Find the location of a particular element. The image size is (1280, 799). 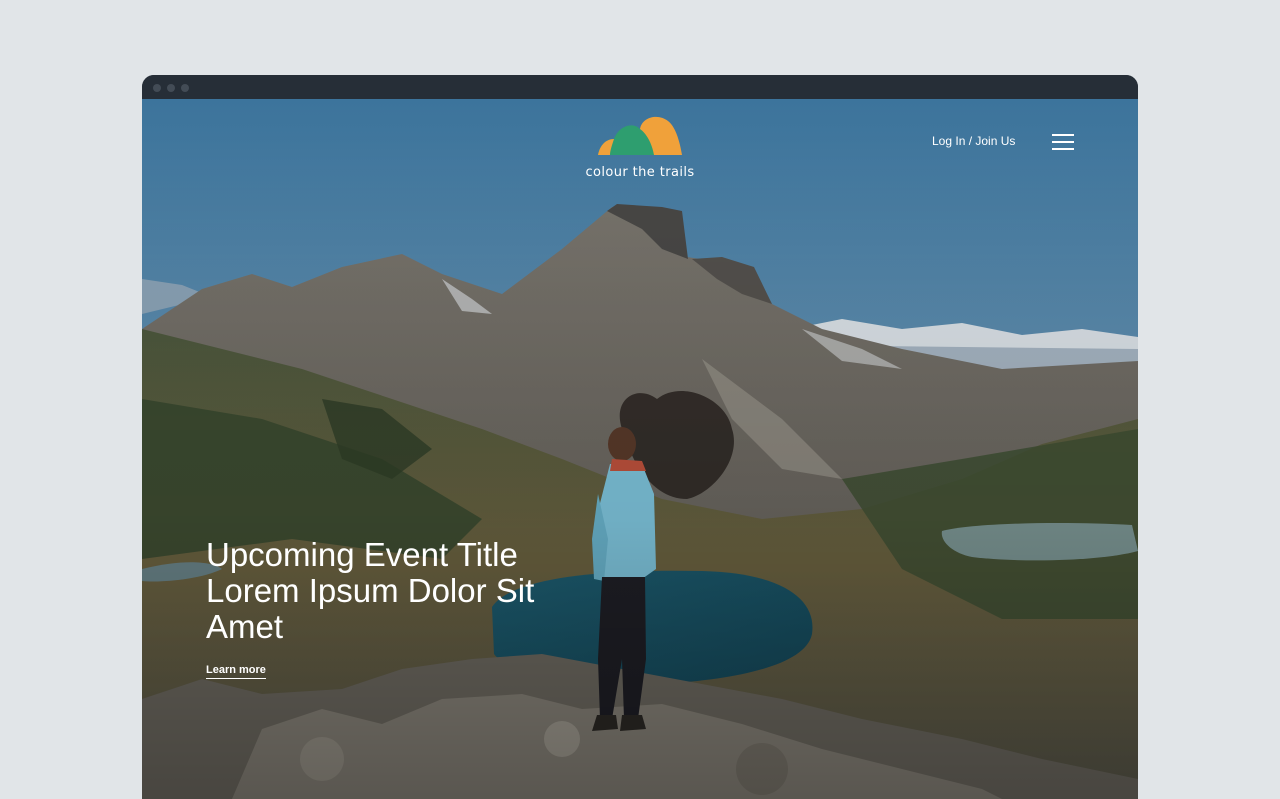

logo-mountains-icon is located at coordinates (640, 135).